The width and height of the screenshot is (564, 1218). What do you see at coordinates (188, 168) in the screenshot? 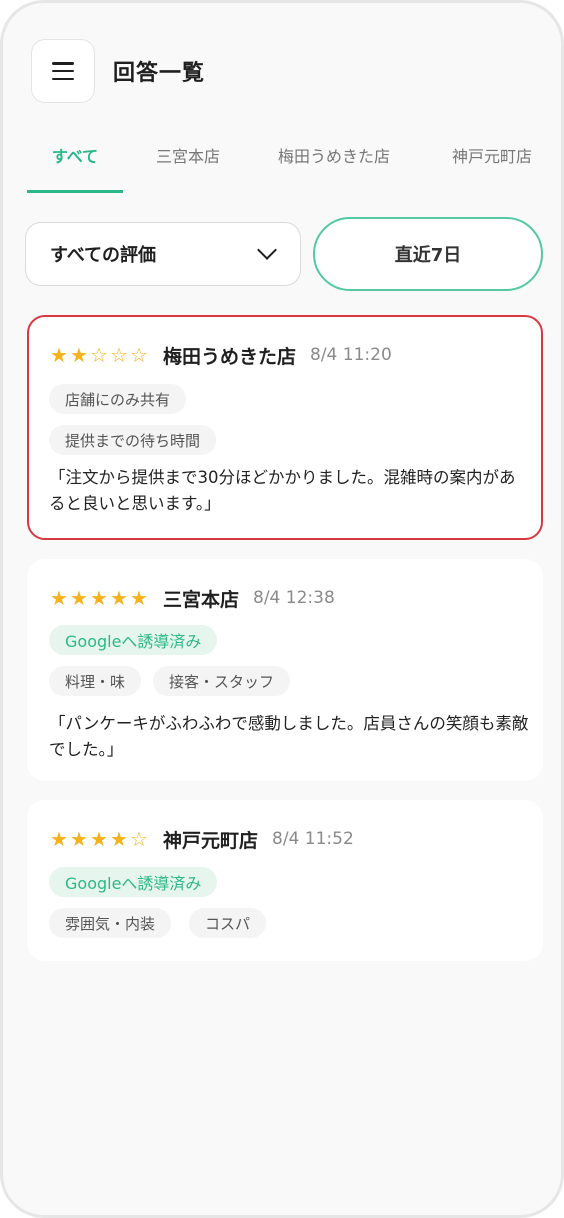
I see `tab-sannomiya: 三宮本店` at bounding box center [188, 168].